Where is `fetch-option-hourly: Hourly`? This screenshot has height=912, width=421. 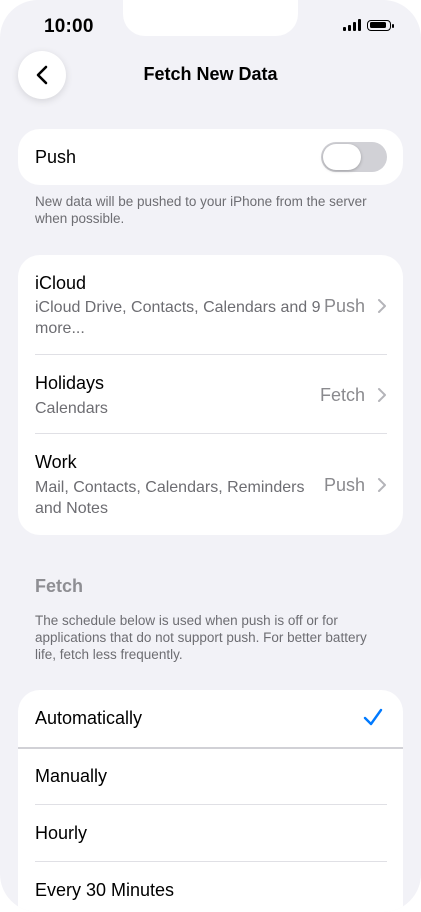 fetch-option-hourly: Hourly is located at coordinates (210, 833).